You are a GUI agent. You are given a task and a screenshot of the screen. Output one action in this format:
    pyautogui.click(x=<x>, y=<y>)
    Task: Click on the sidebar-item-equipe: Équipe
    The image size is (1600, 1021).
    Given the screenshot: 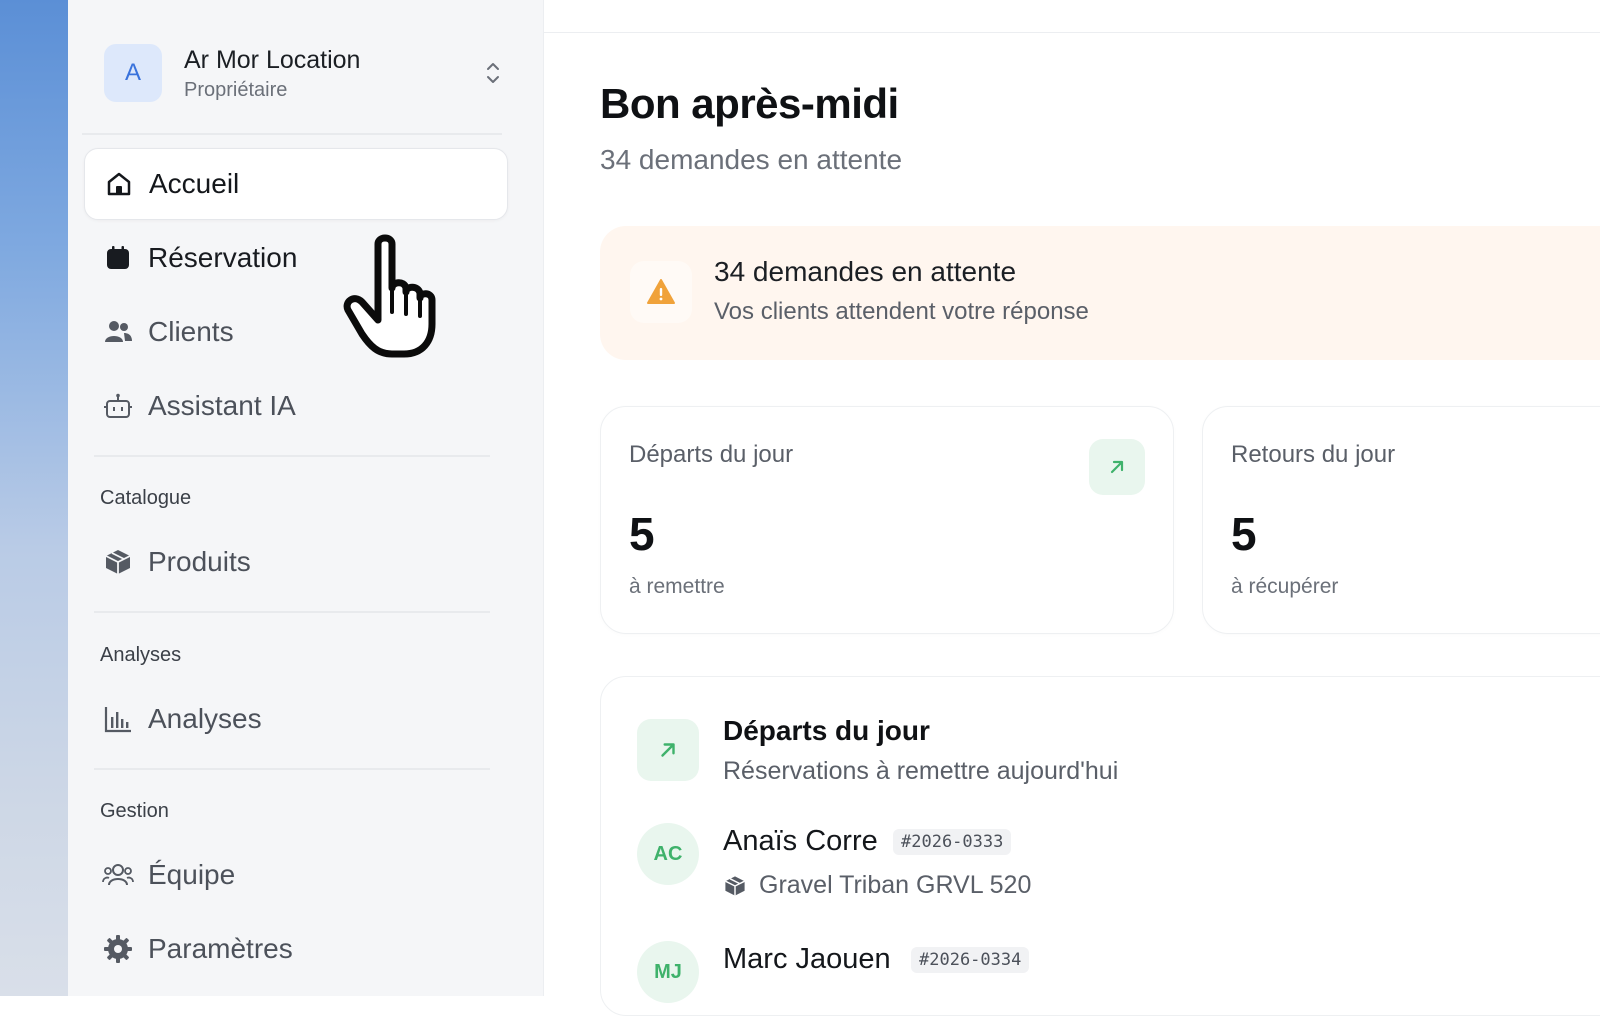 What is the action you would take?
    pyautogui.click(x=296, y=875)
    